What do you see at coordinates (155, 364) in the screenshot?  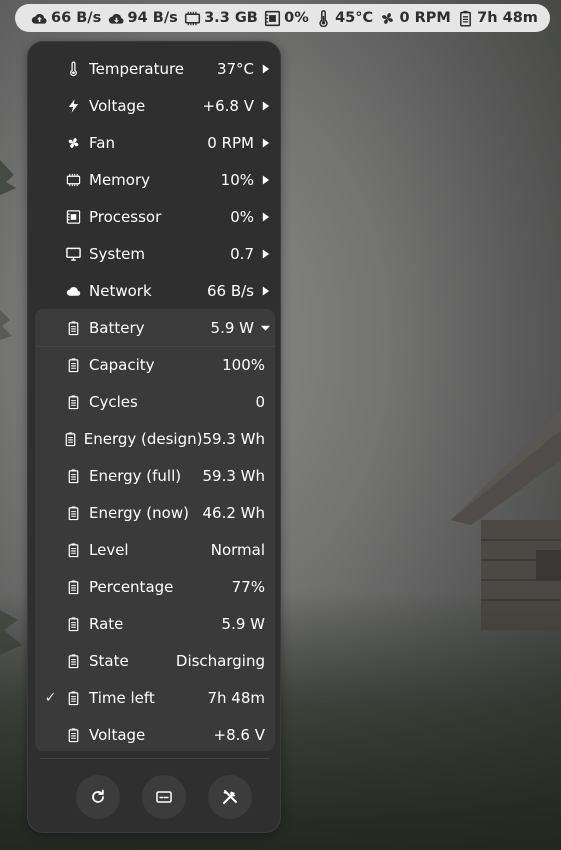 I see `battery-item-capacity: Capacity 100%` at bounding box center [155, 364].